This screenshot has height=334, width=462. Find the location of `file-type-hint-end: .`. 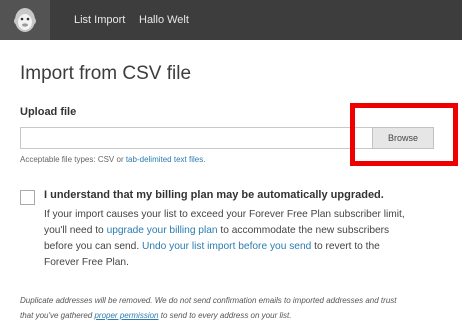

file-type-hint-end: . is located at coordinates (204, 159).